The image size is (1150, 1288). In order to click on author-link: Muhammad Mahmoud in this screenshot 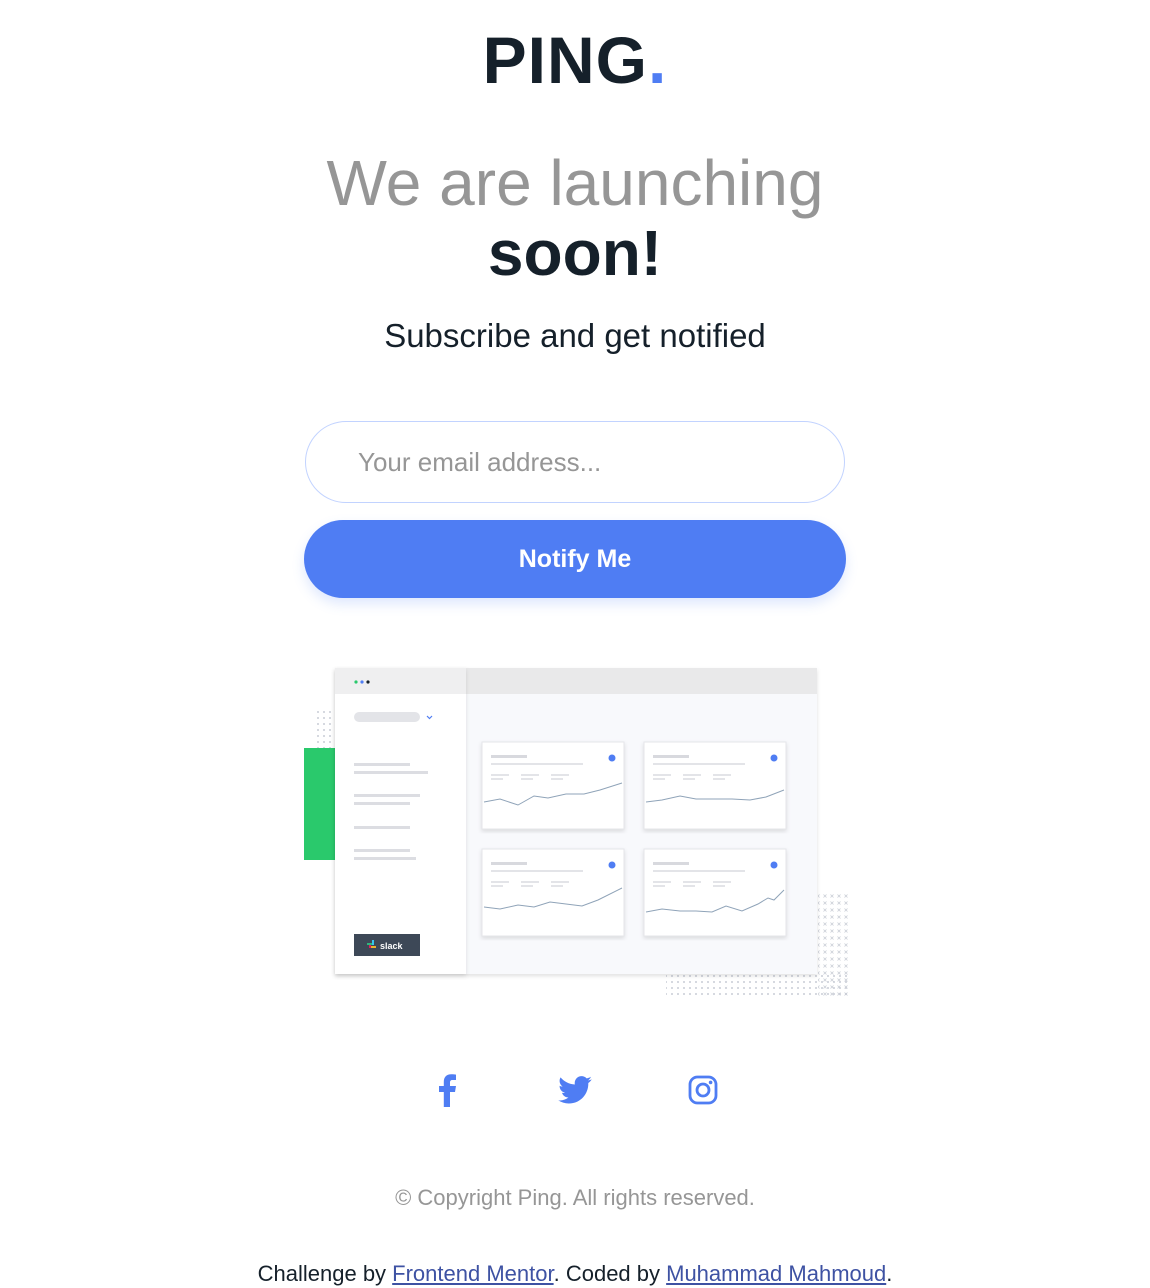, I will do `click(776, 1273)`.